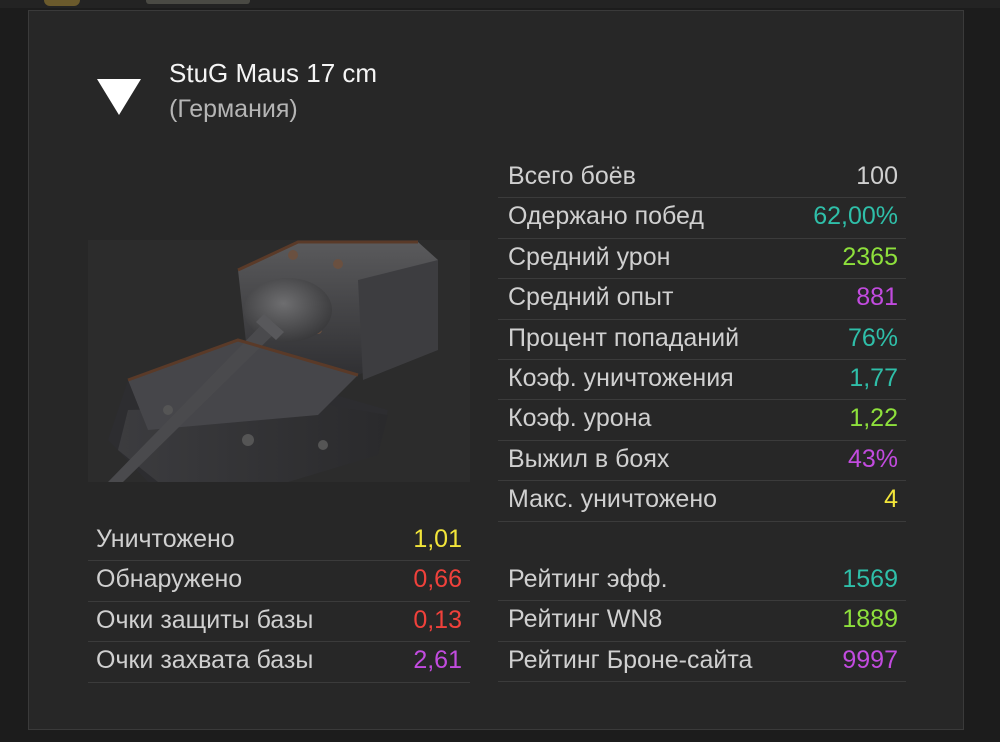 The image size is (1000, 742). What do you see at coordinates (279, 581) in the screenshot?
I see `stat-row-spotted: Обнаружено 0,66` at bounding box center [279, 581].